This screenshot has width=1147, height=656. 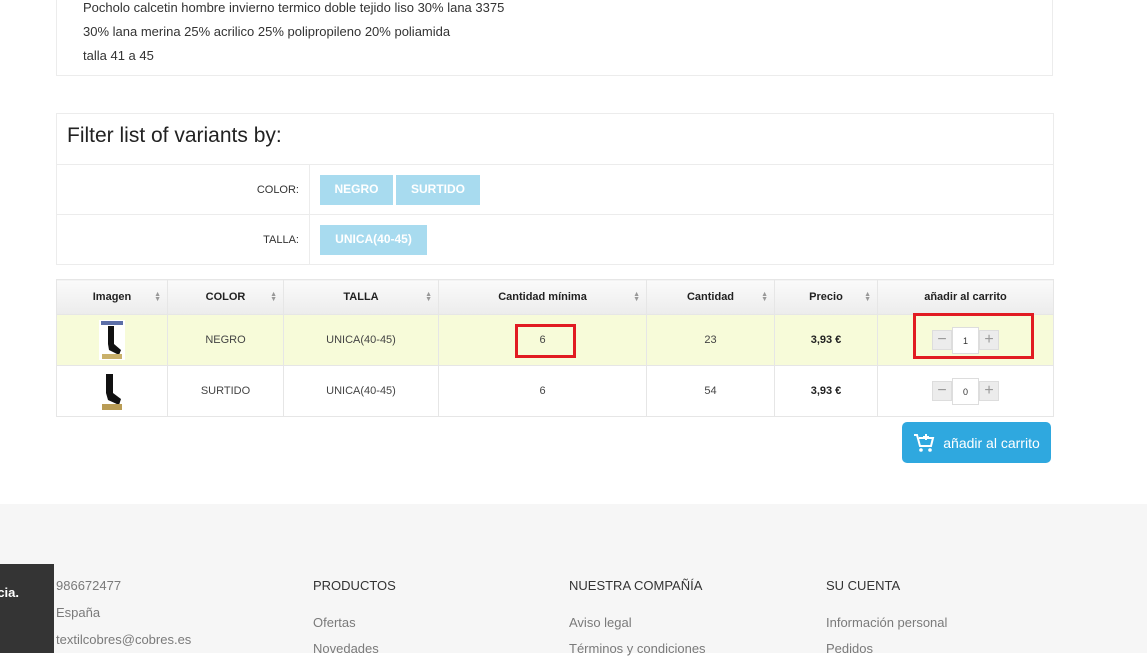 I want to click on column-header-imagen: Imagen ▲ ▼, so click(x=112, y=297).